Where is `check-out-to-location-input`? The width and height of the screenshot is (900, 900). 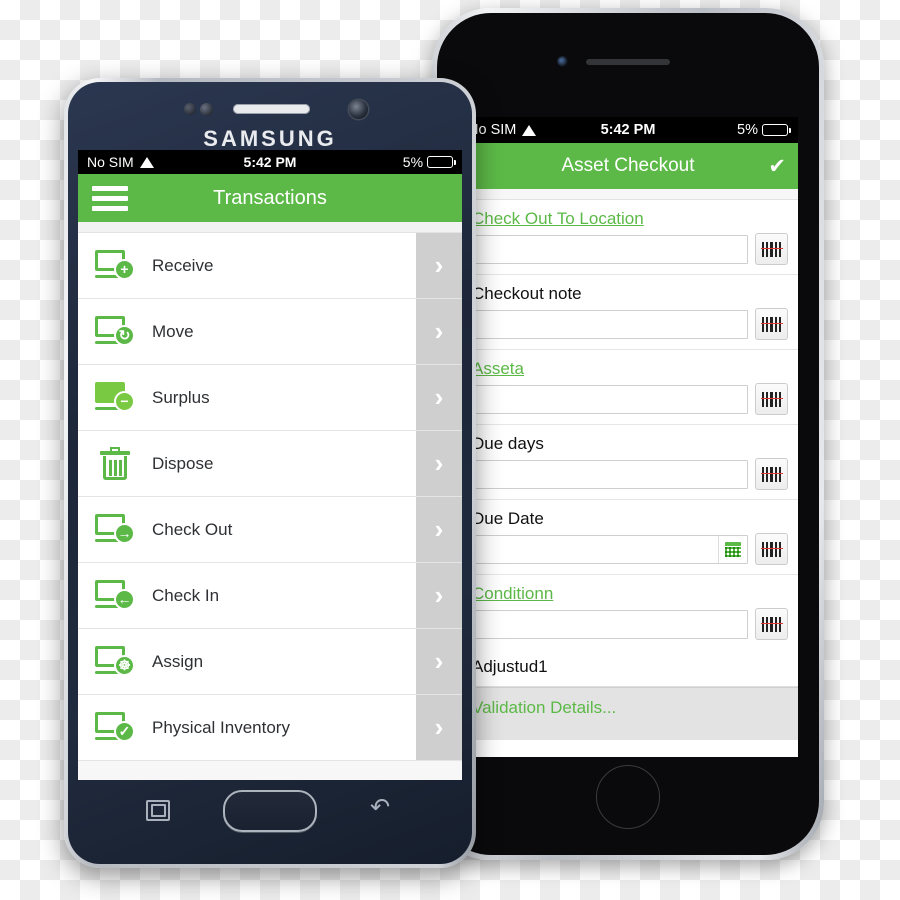
check-out-to-location-input is located at coordinates (610, 249).